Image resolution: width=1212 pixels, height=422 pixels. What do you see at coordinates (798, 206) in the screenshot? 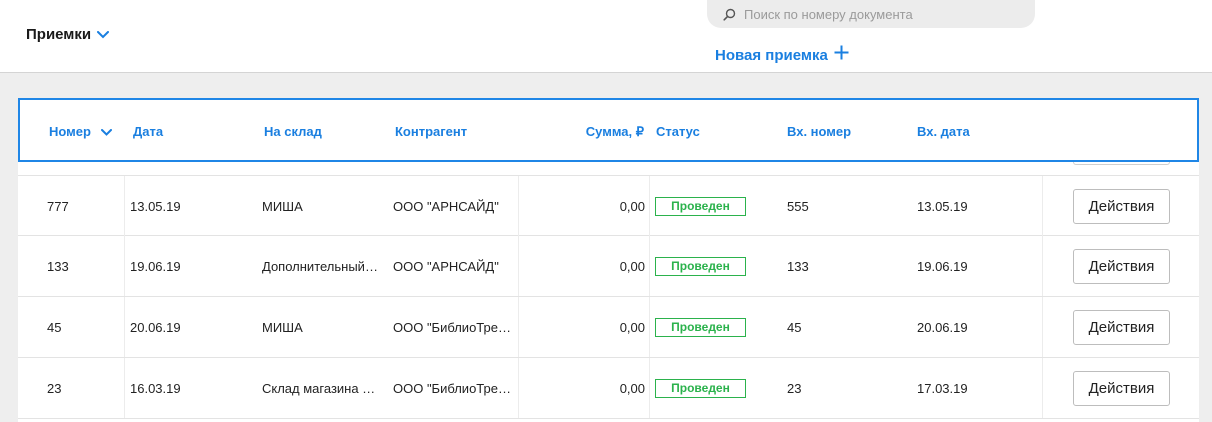
I see `cell-in-number: 555` at bounding box center [798, 206].